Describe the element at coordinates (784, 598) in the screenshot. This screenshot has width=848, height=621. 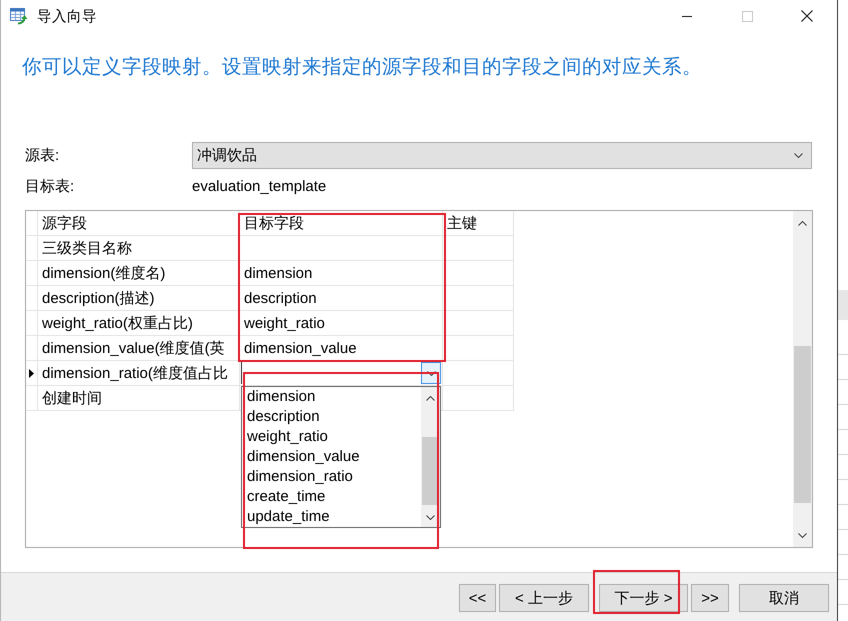
I see `wizard-button: 取消` at that location.